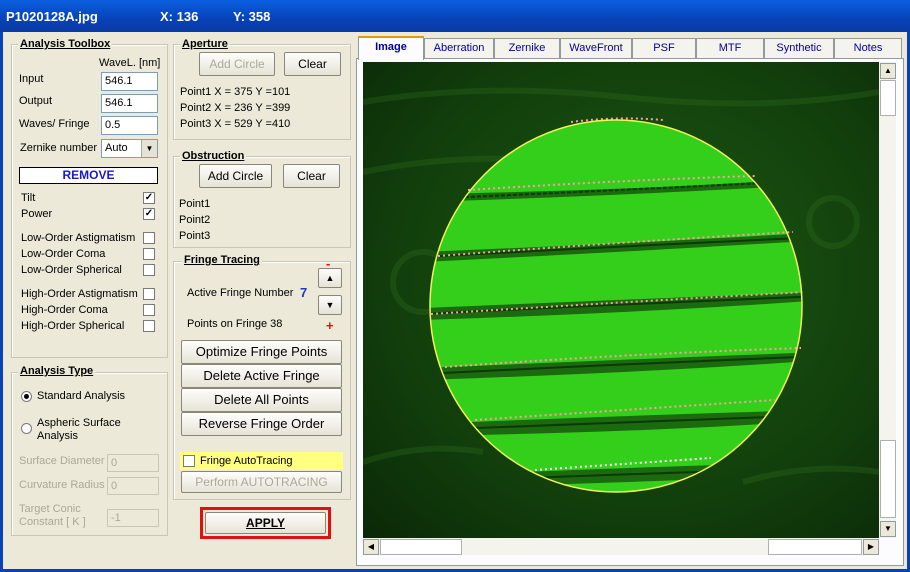 The height and width of the screenshot is (572, 910). I want to click on target-conic-field: -1, so click(133, 518).